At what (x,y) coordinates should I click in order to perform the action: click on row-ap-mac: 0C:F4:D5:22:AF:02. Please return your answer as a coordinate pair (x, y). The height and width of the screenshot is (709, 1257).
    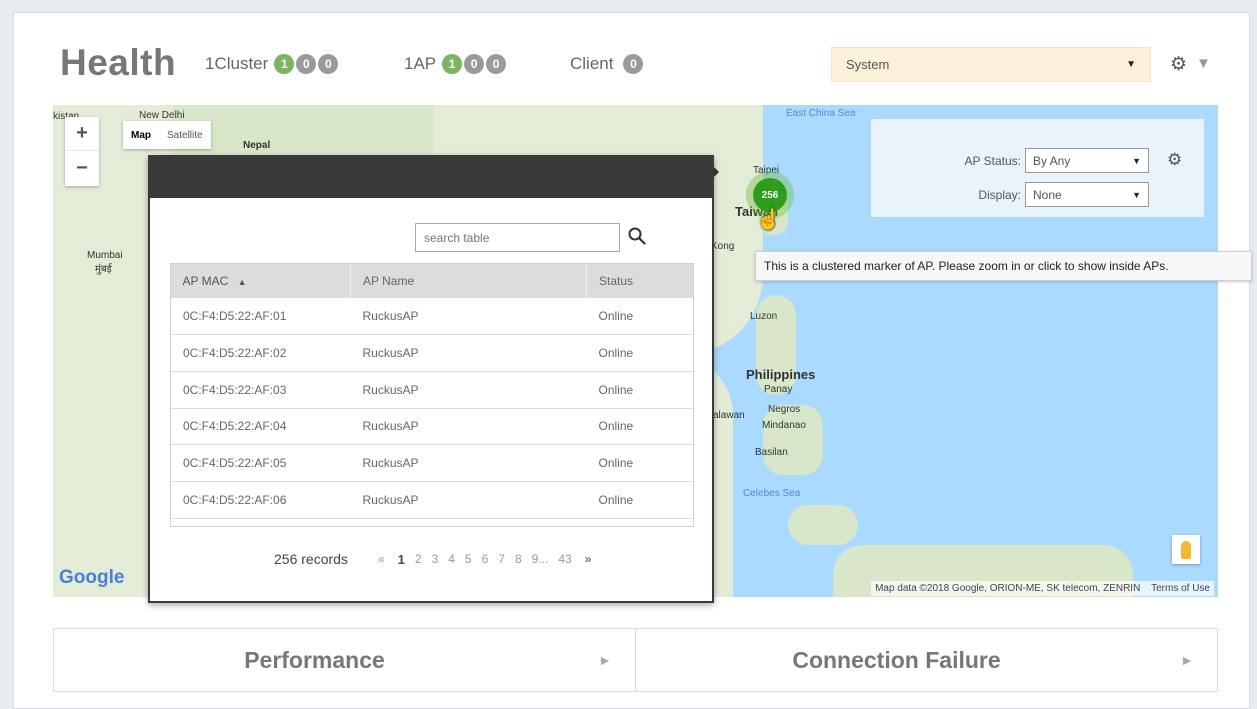
    Looking at the image, I should click on (260, 353).